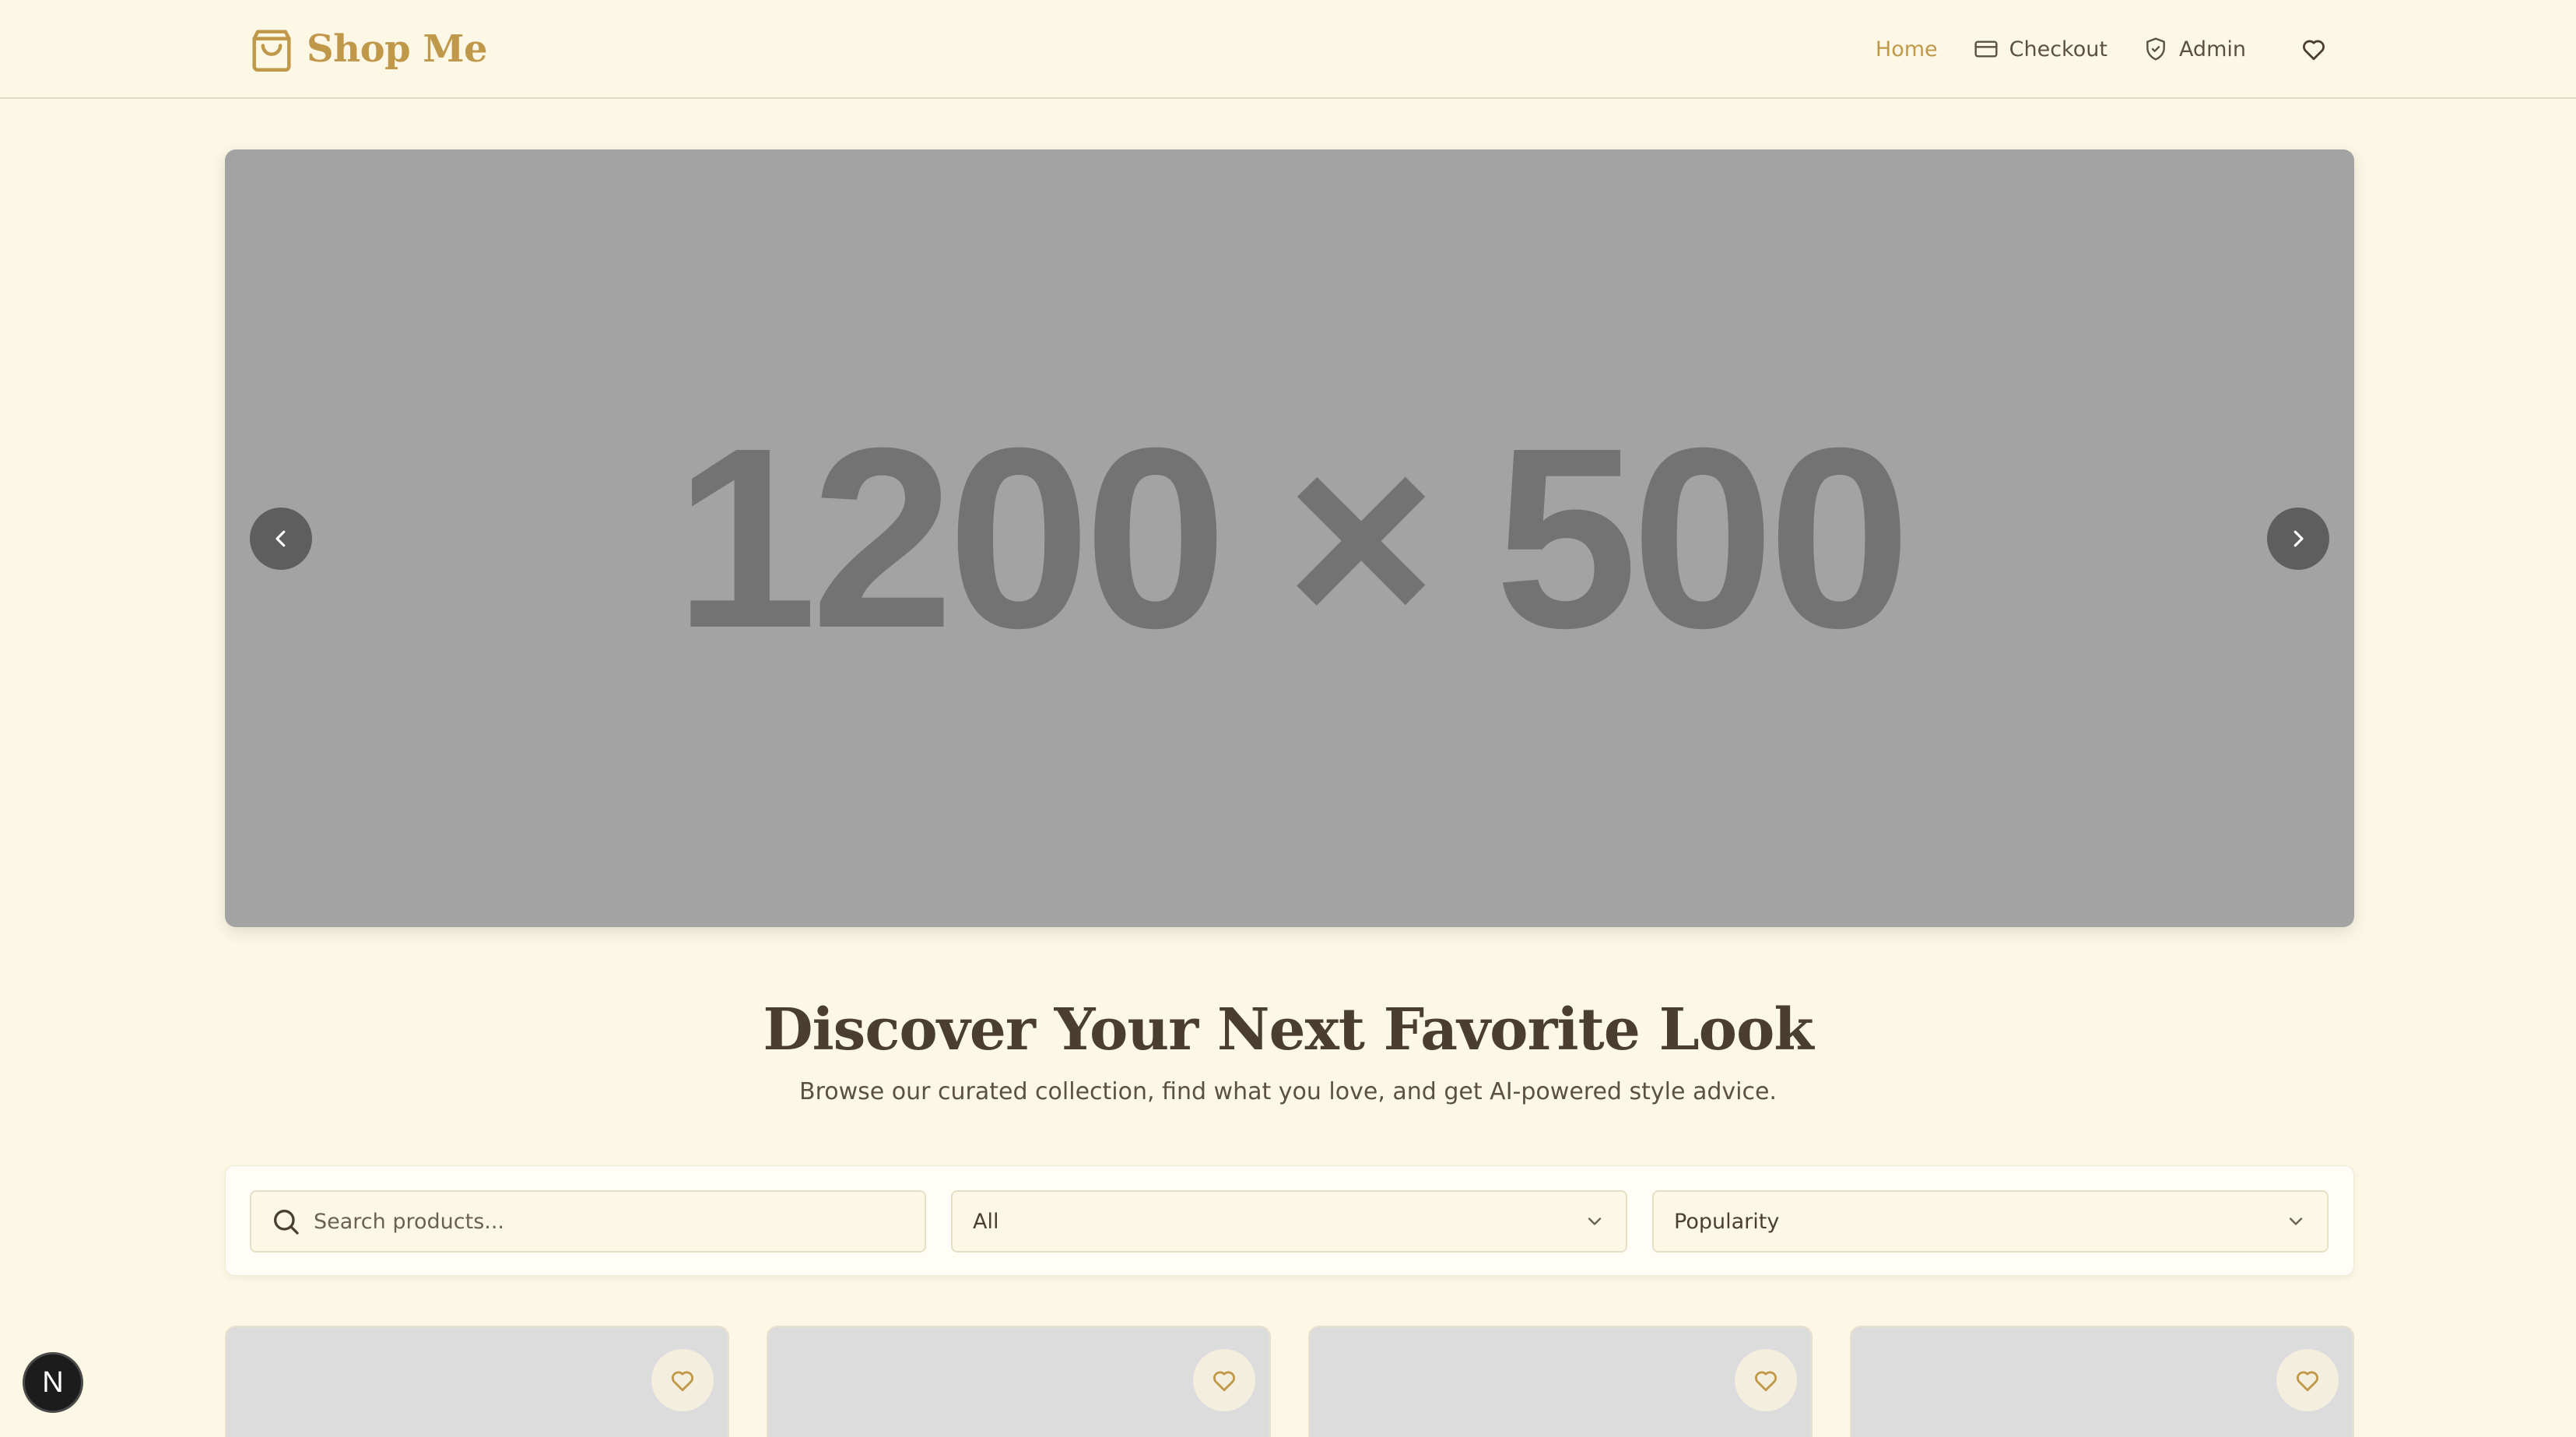  I want to click on brand-logo: Shop Me, so click(370, 49).